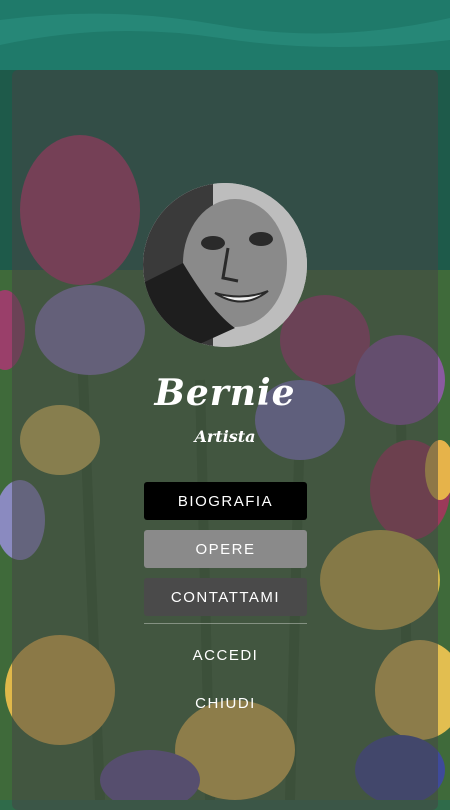  I want to click on artist-role: Artista, so click(225, 436).